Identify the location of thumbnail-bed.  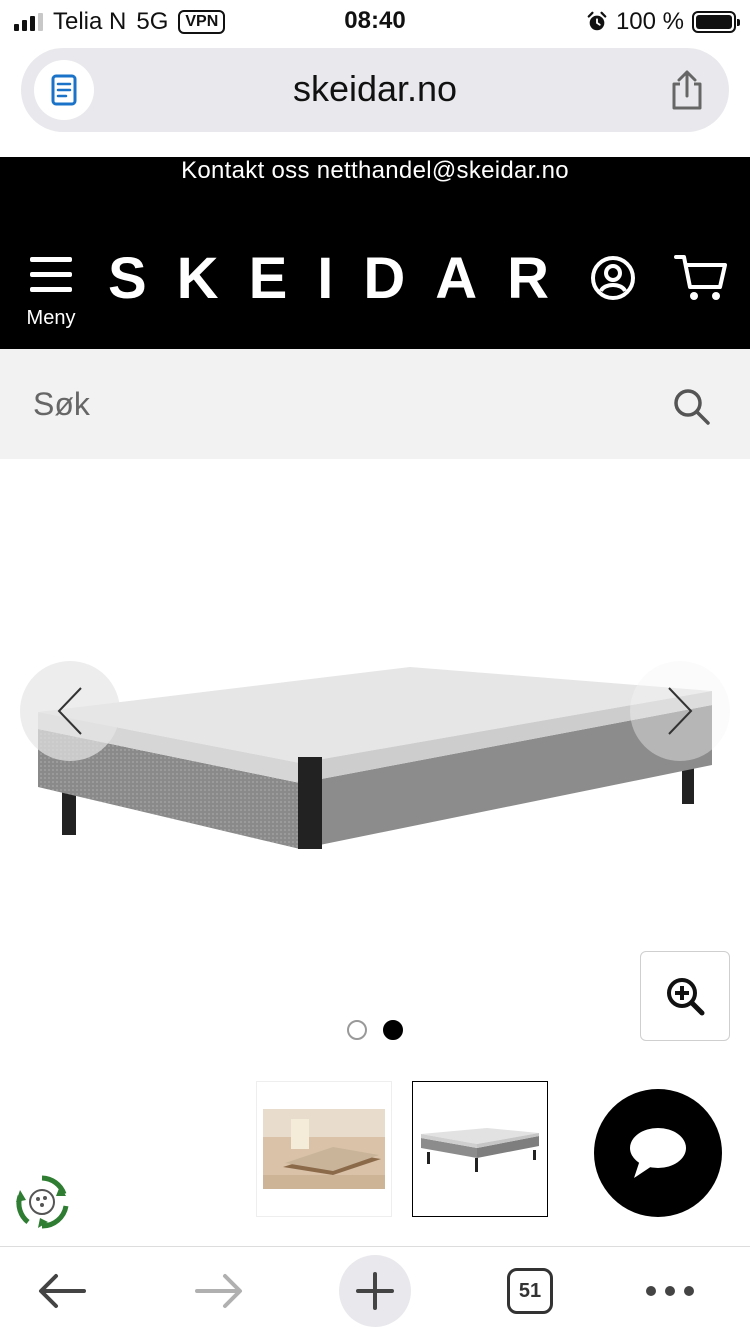
(480, 1149).